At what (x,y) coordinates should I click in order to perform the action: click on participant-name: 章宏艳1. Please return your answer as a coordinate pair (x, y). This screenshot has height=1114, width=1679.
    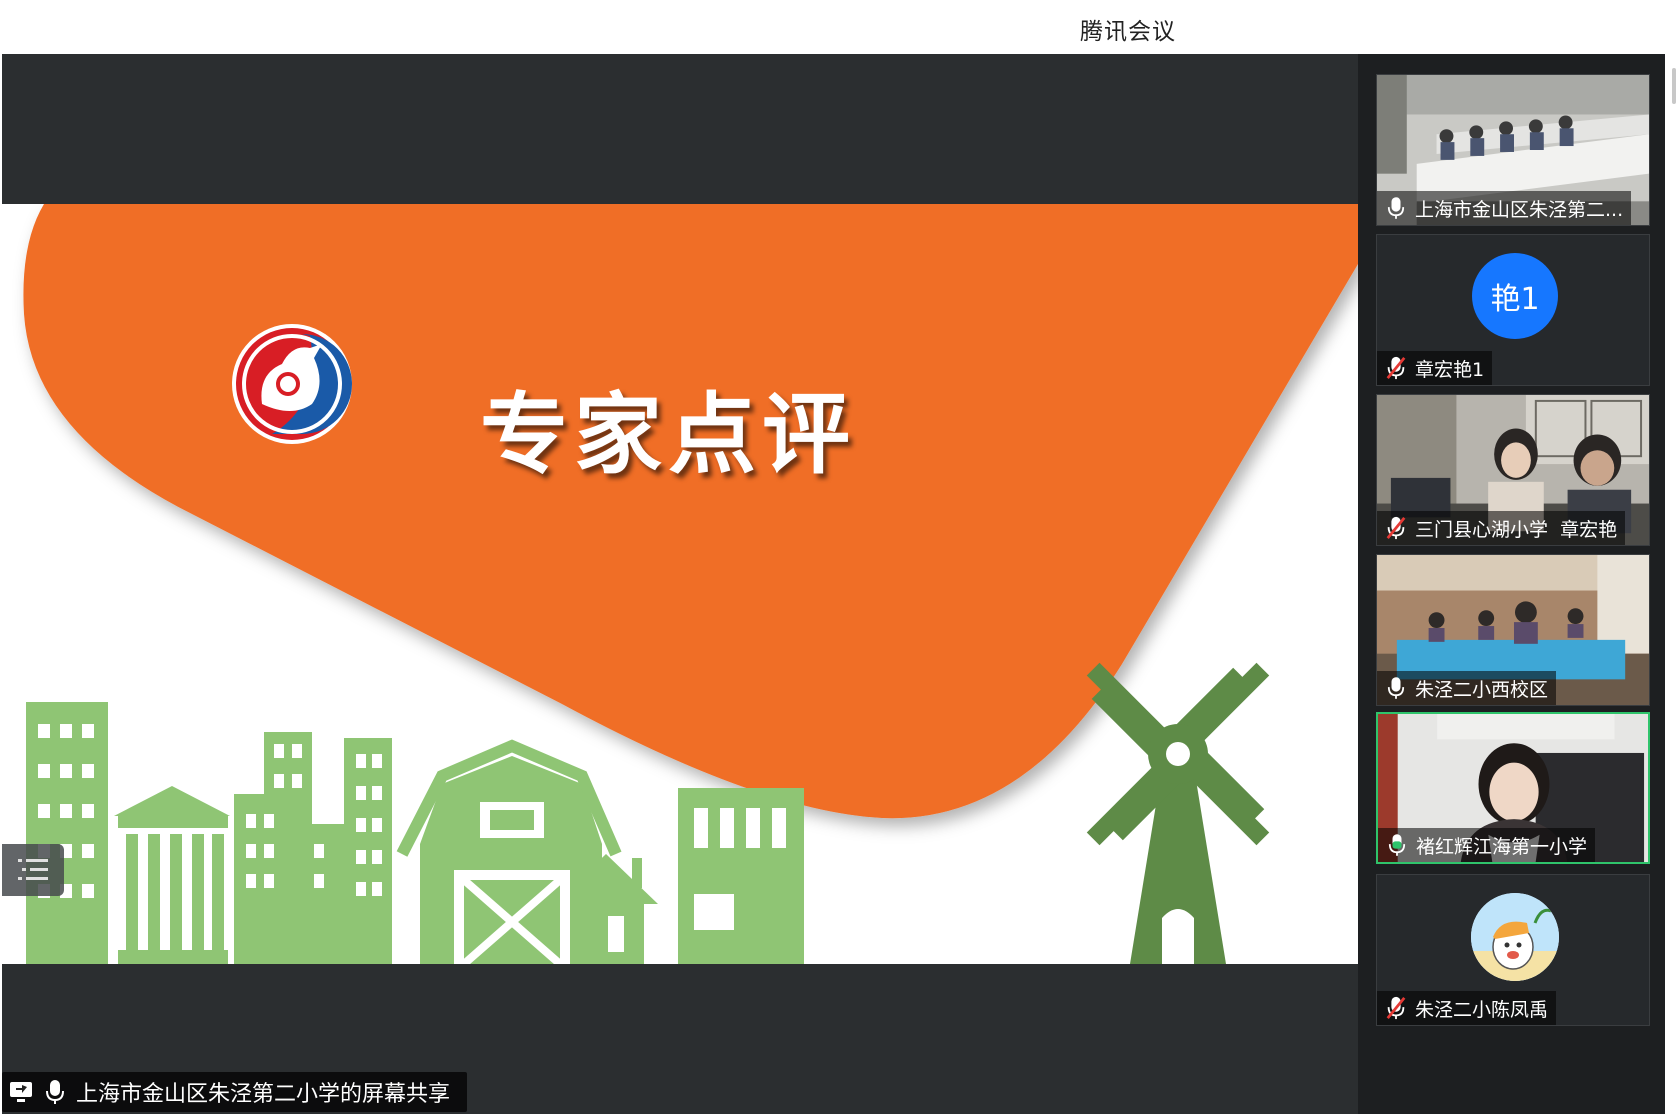
    Looking at the image, I should click on (1450, 369).